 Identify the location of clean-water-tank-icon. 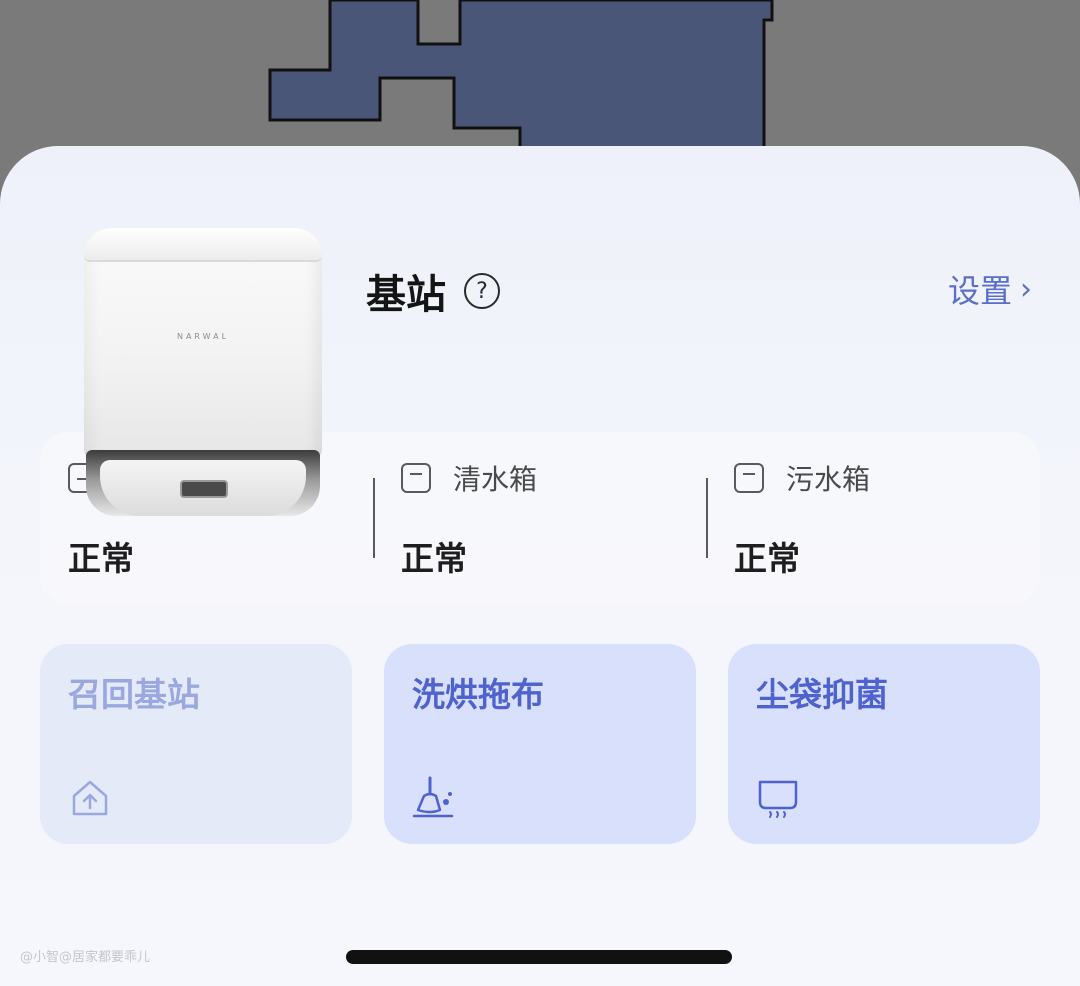
(416, 478).